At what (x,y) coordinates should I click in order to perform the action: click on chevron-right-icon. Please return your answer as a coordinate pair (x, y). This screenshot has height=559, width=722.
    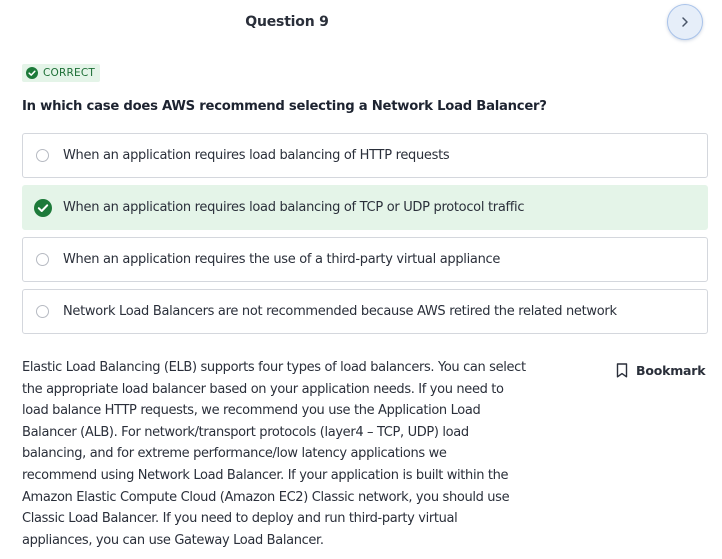
    Looking at the image, I should click on (685, 22).